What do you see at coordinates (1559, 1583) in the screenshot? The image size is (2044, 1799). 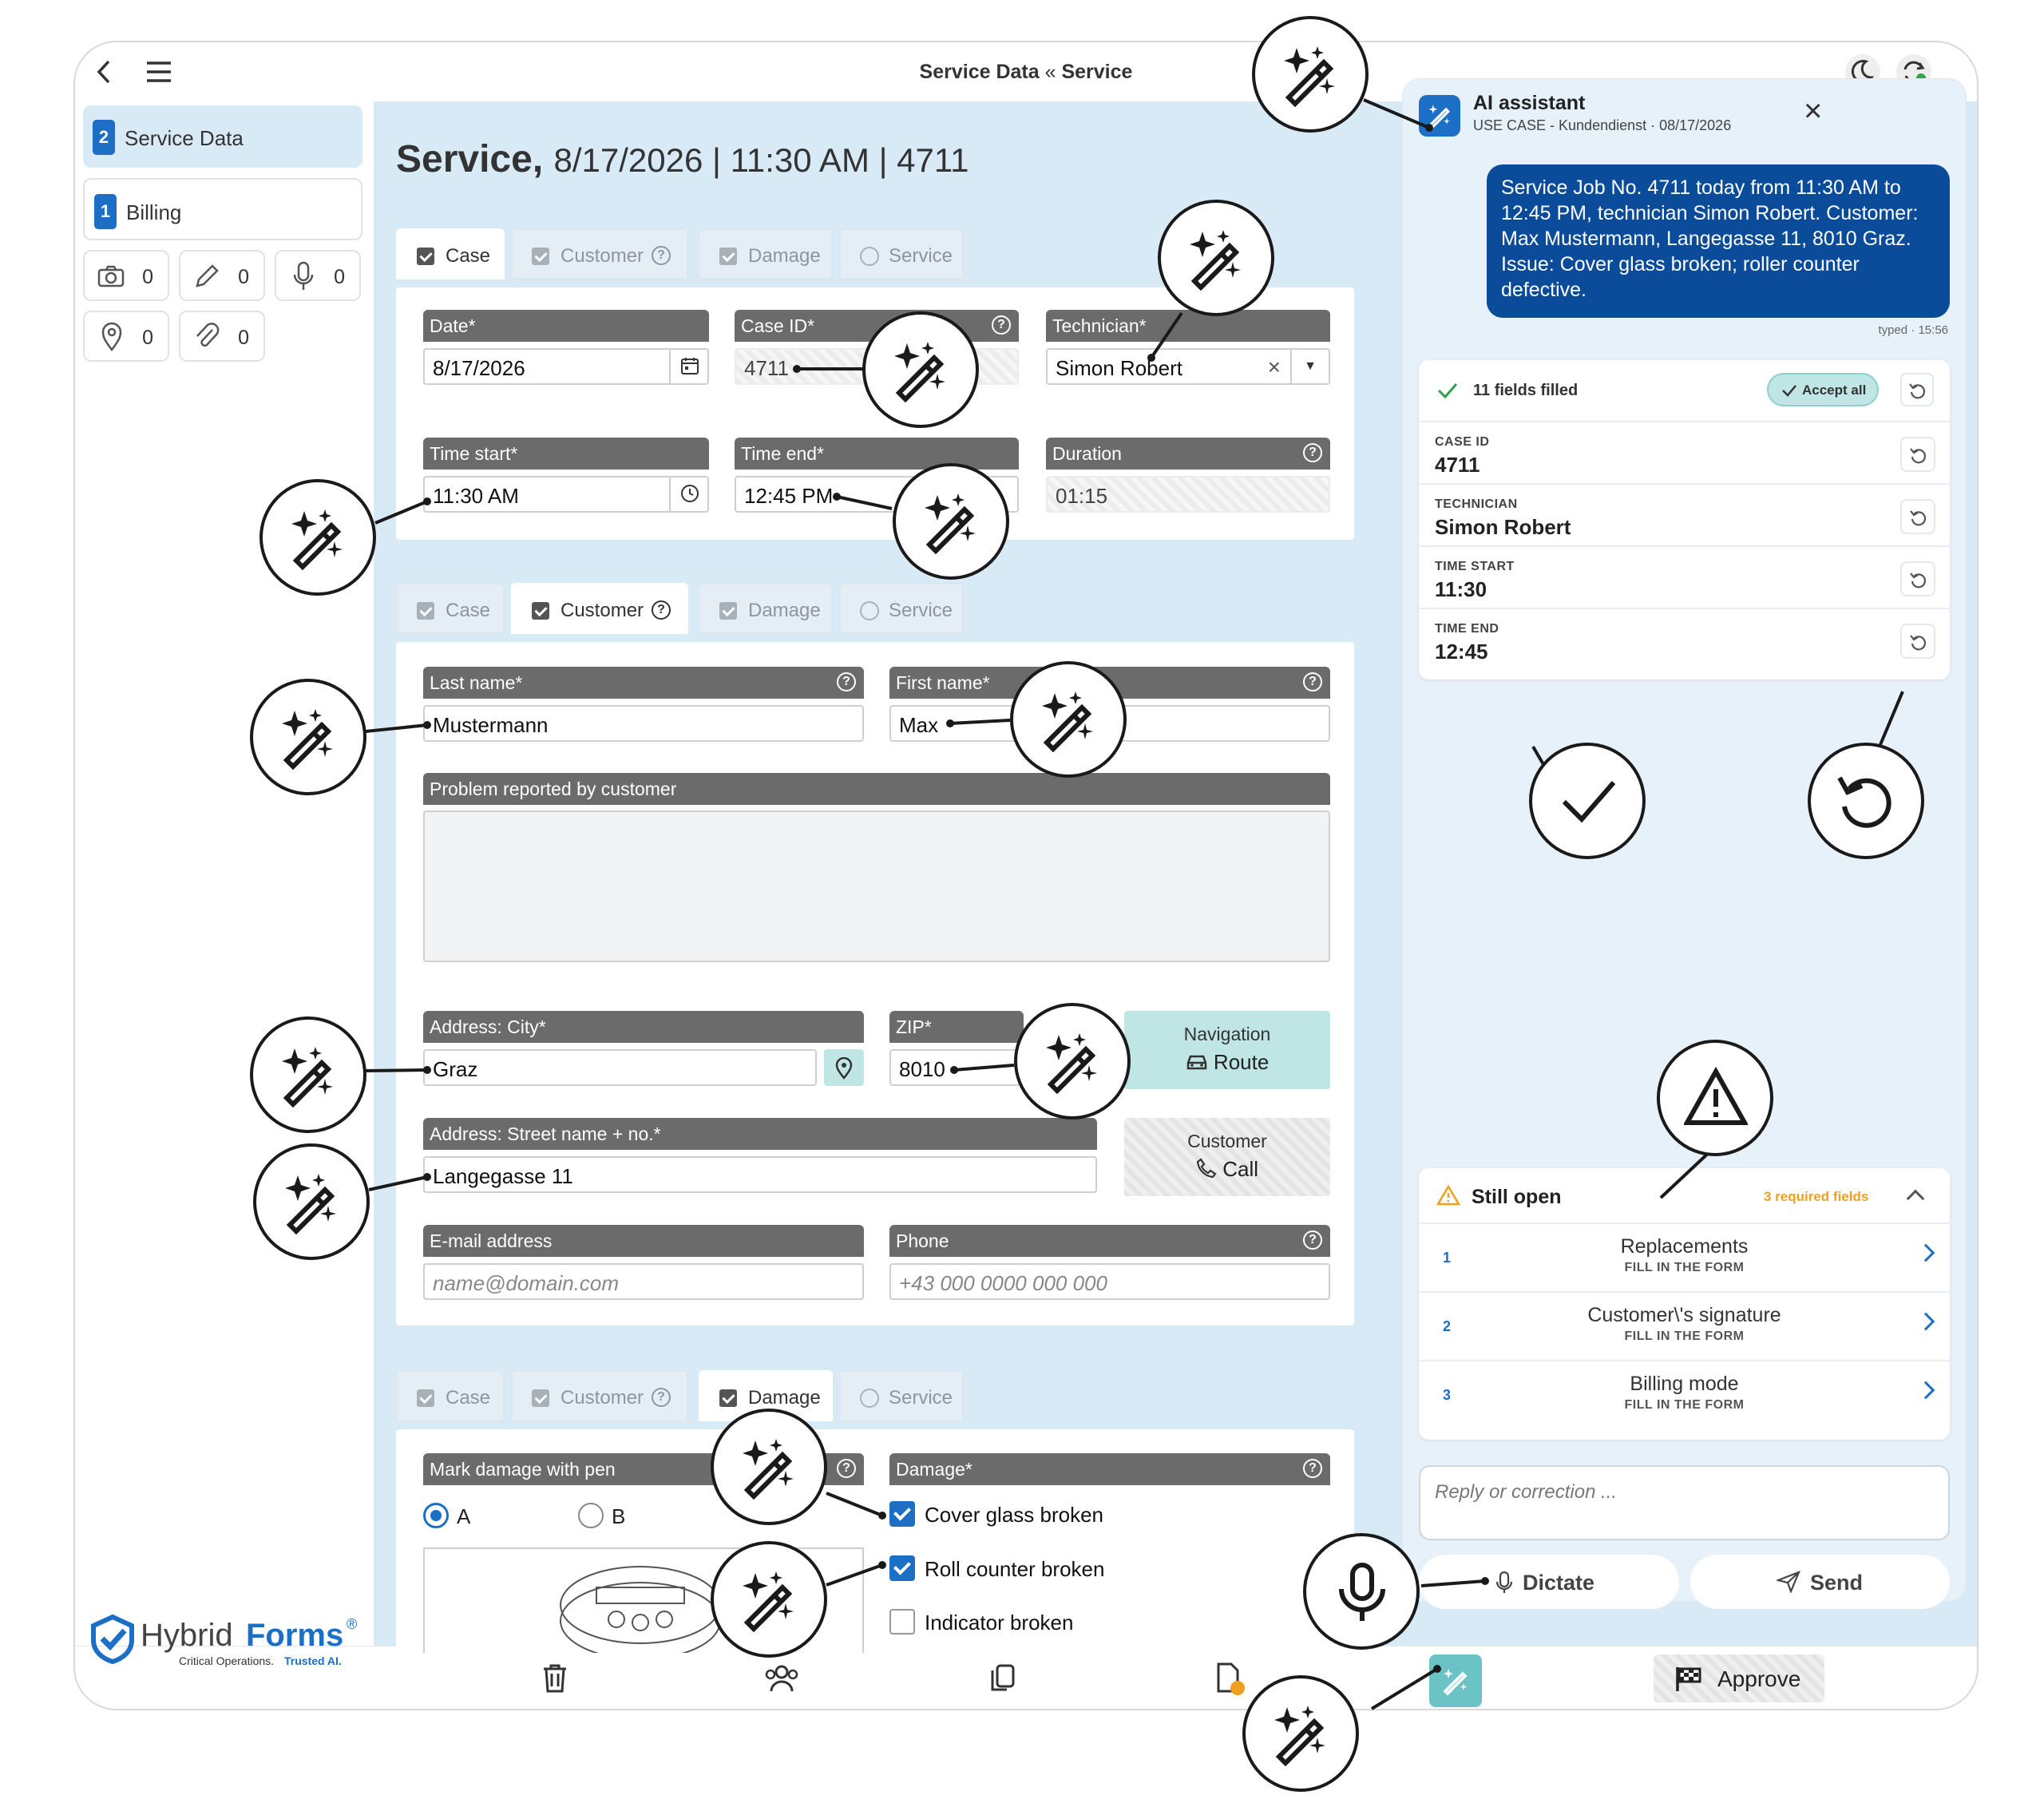 I see `dictate-label: Dictate` at bounding box center [1559, 1583].